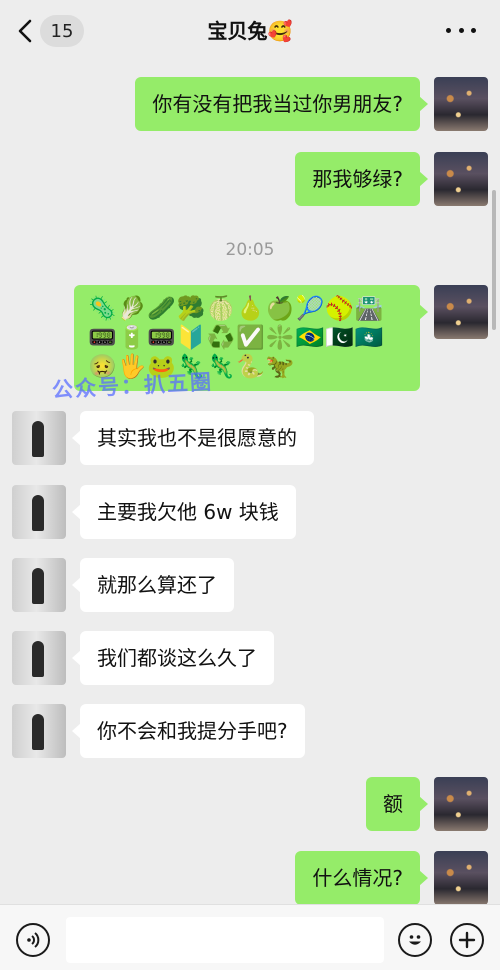 Image resolution: width=500 pixels, height=970 pixels. Describe the element at coordinates (397, 804) in the screenshot. I see `chat-bubble-sent: 额` at that location.